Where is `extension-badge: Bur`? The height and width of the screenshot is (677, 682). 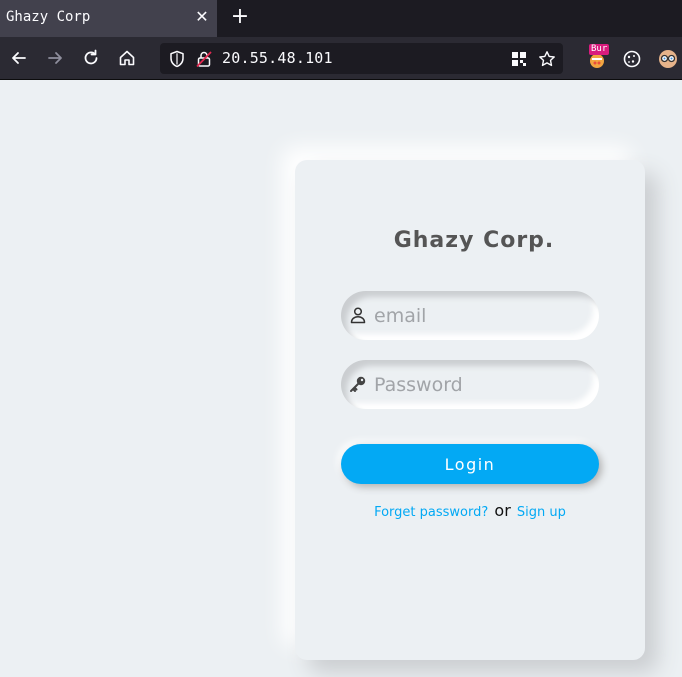
extension-badge: Bur is located at coordinates (599, 49).